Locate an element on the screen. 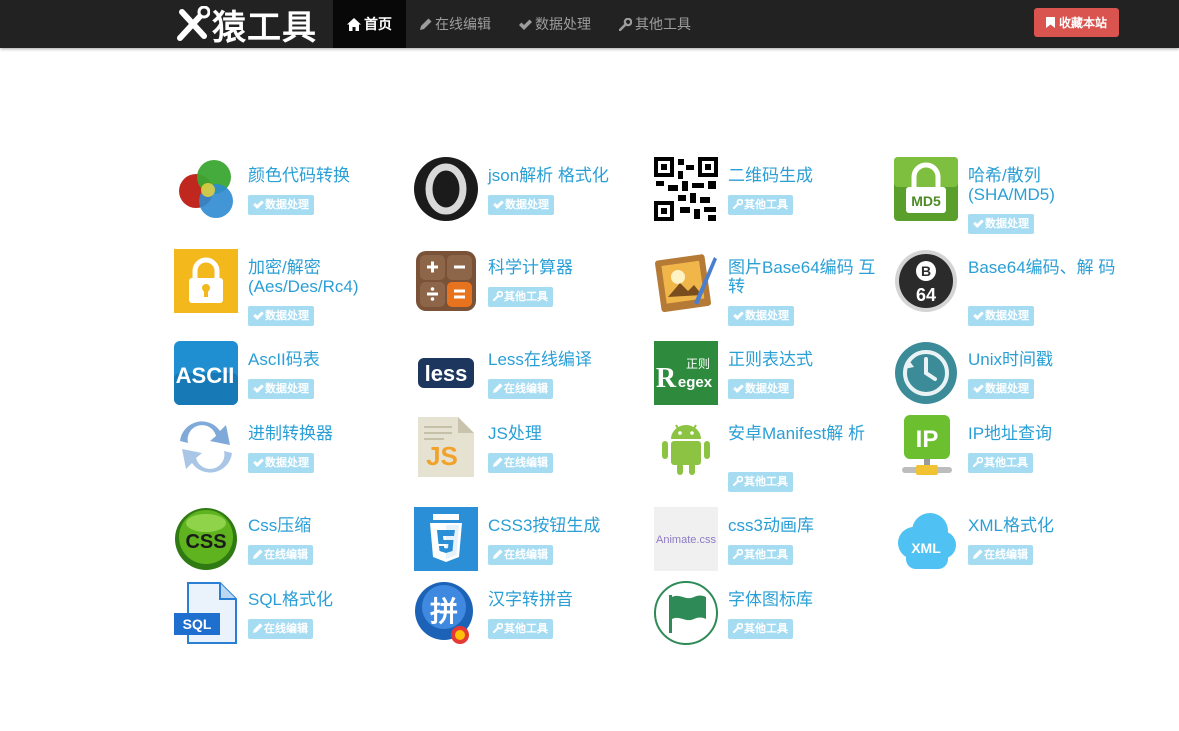  wrench-cross-logo-icon is located at coordinates (193, 23).